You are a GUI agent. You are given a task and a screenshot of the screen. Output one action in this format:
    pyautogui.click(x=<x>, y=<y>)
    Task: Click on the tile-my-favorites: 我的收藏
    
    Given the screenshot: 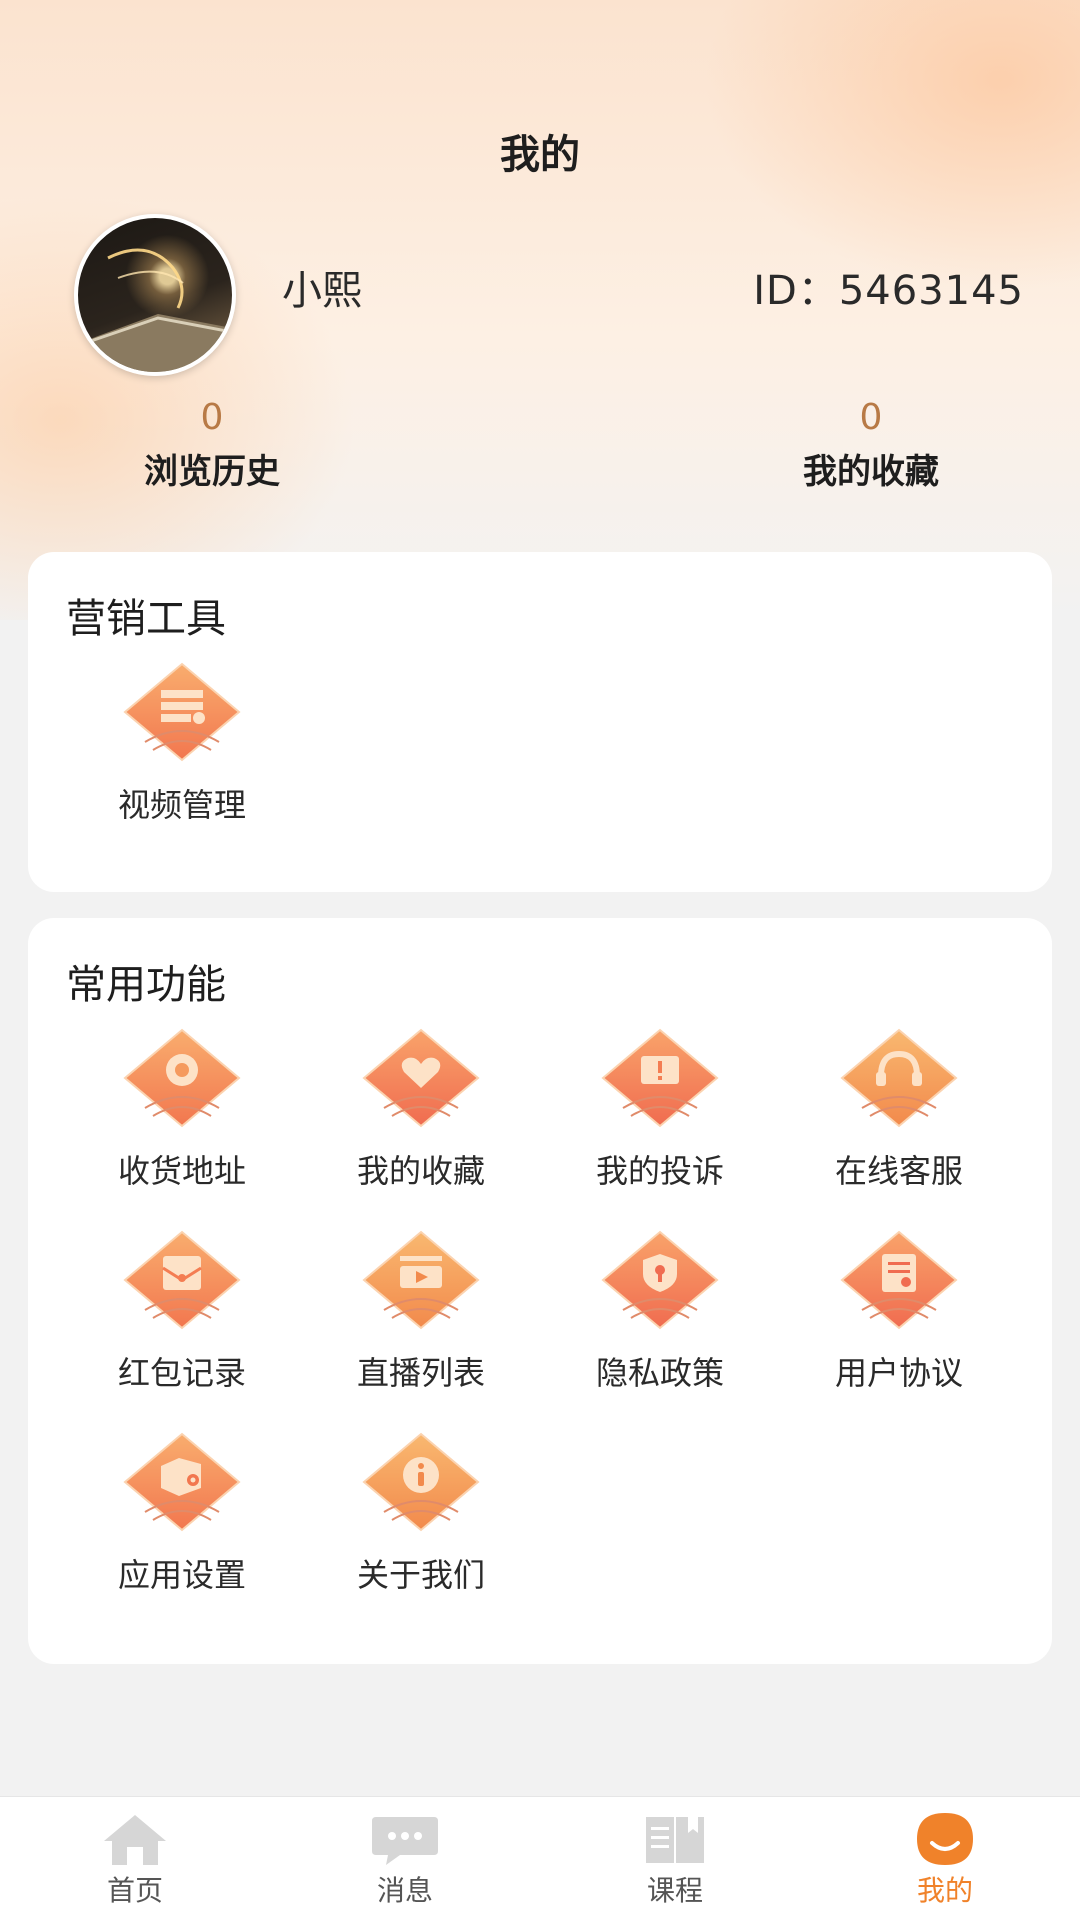 What is the action you would take?
    pyautogui.click(x=421, y=1109)
    